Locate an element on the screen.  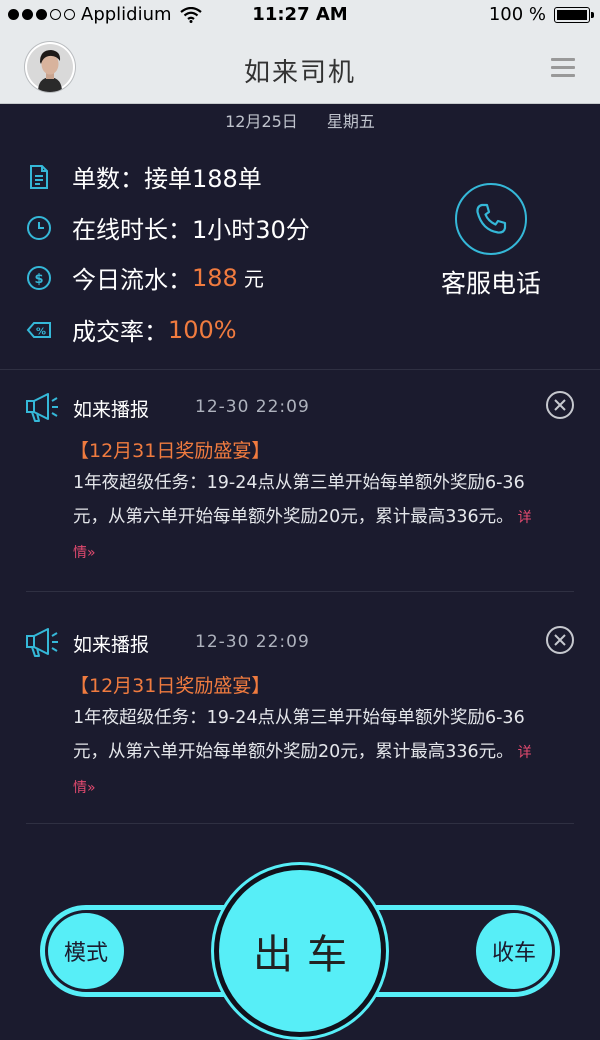
online-value: 1小时30分 is located at coordinates (251, 230).